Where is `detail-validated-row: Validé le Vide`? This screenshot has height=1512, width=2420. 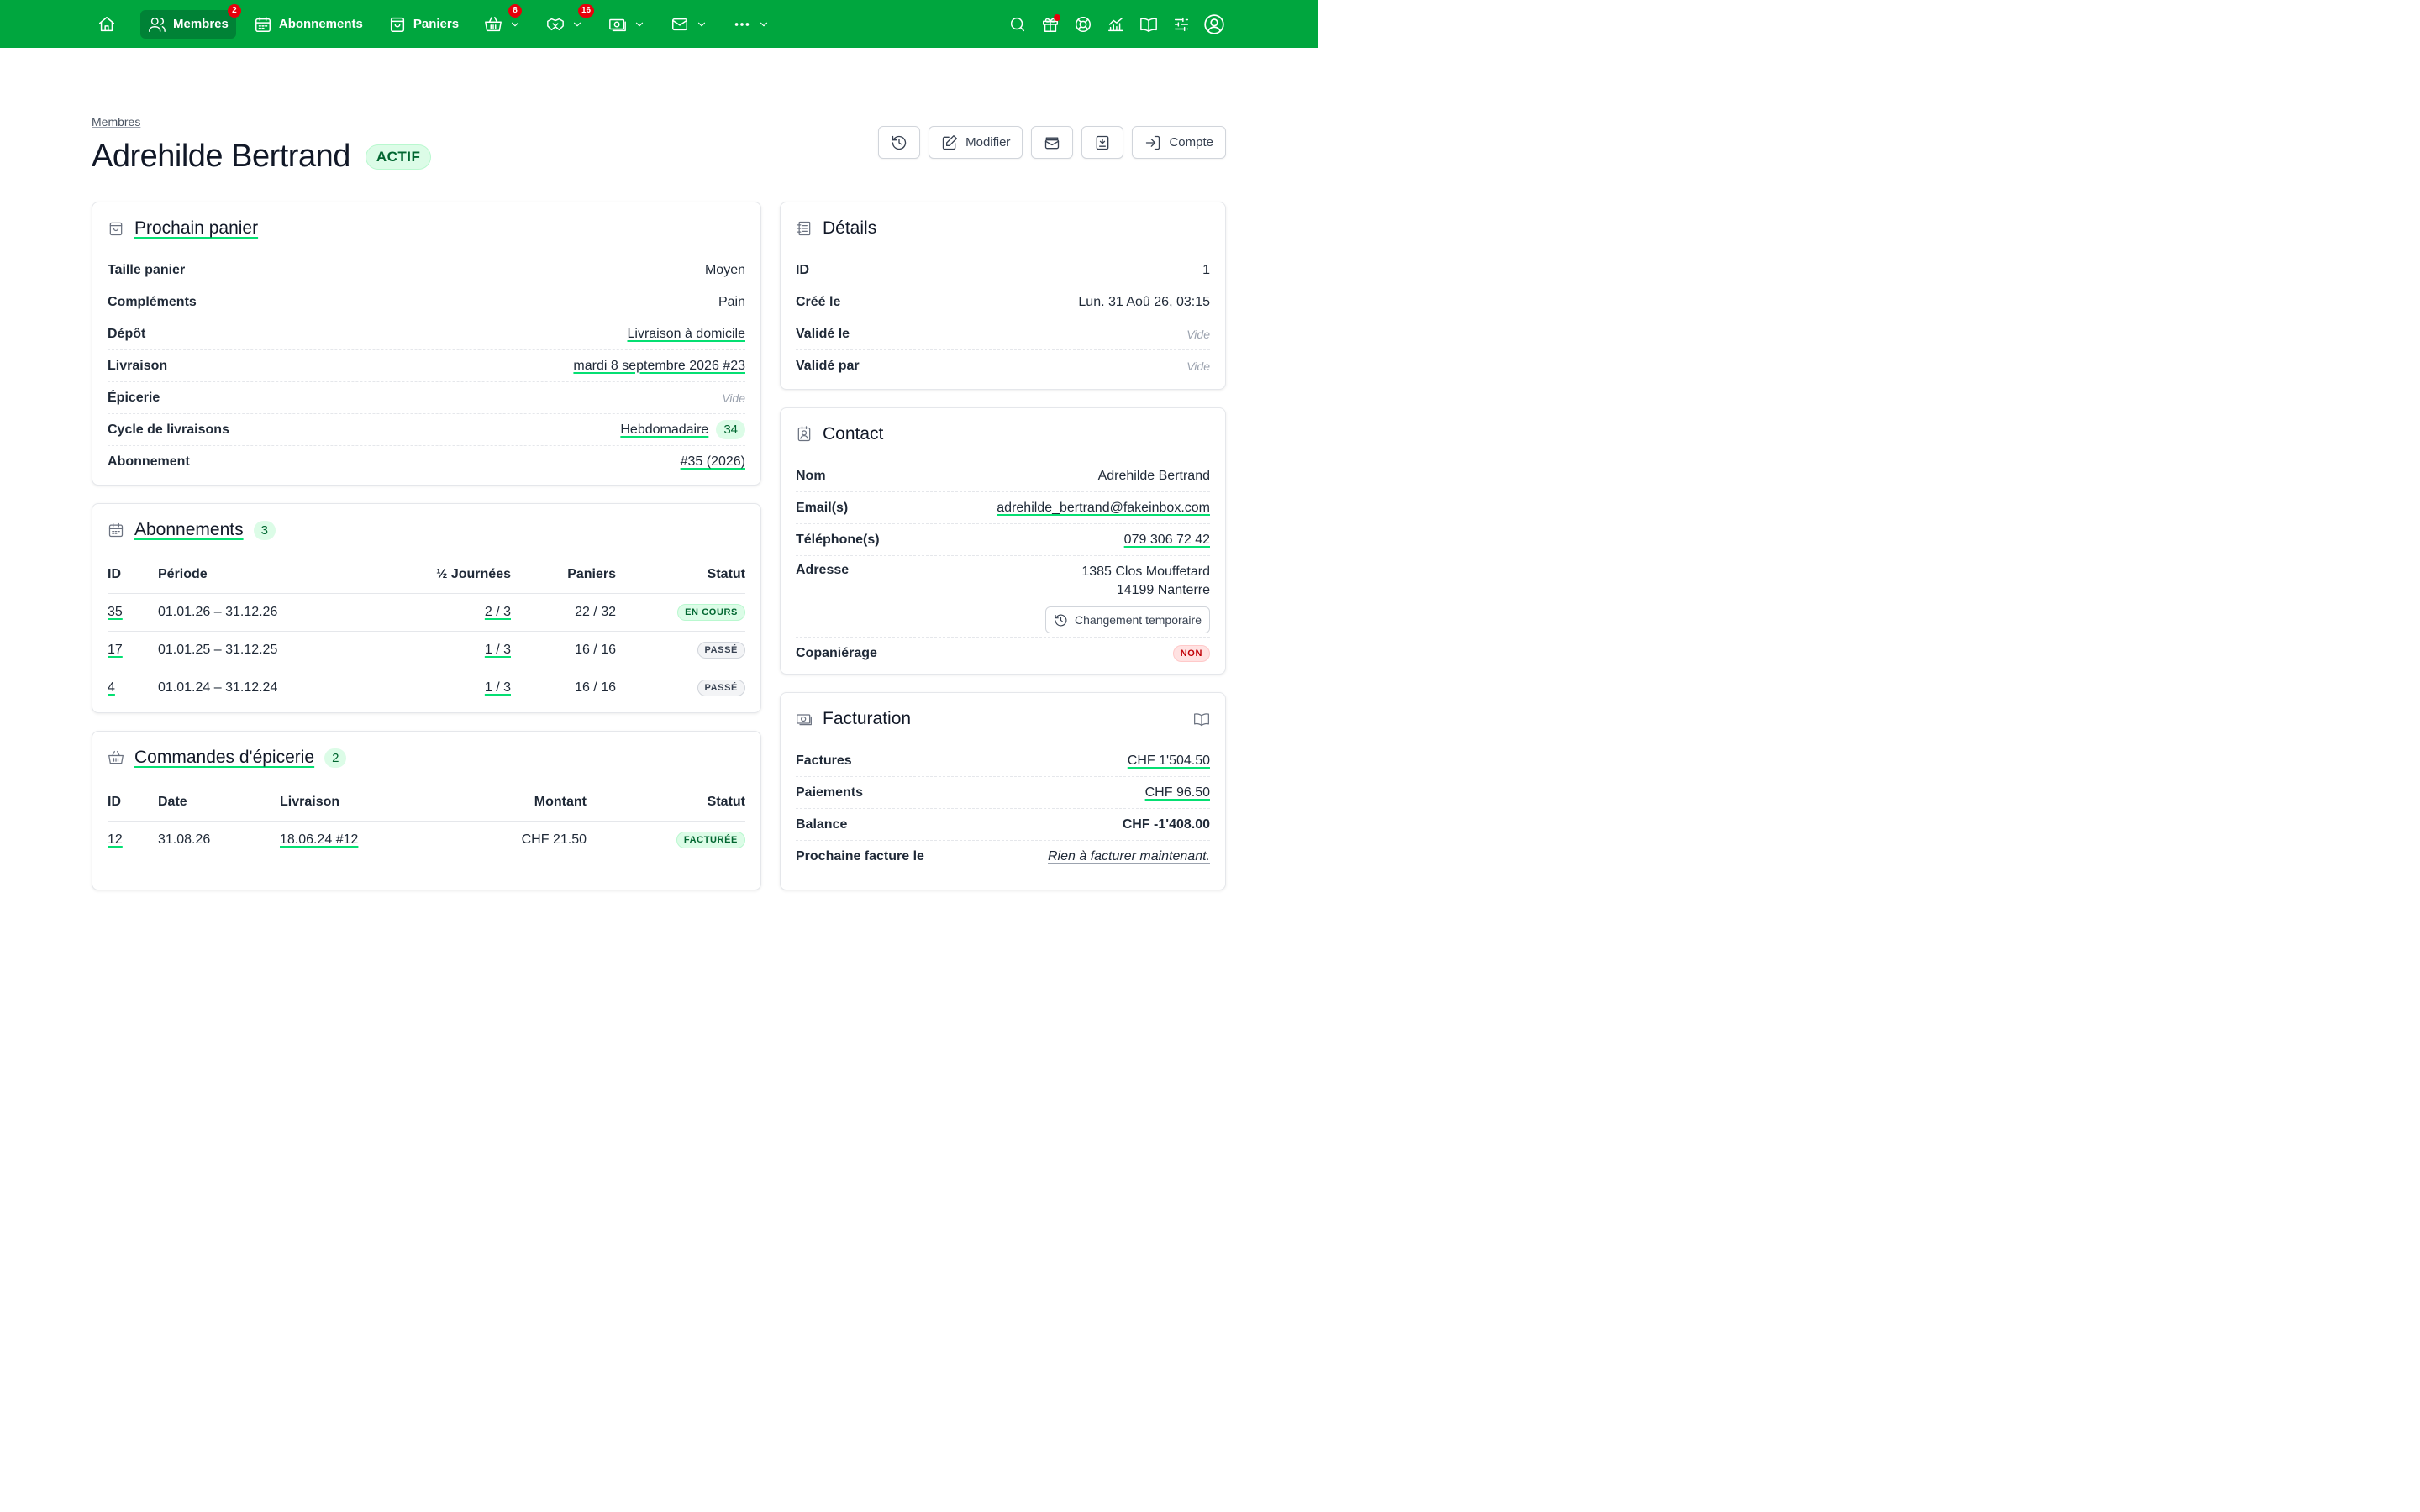 detail-validated-row: Validé le Vide is located at coordinates (1003, 334).